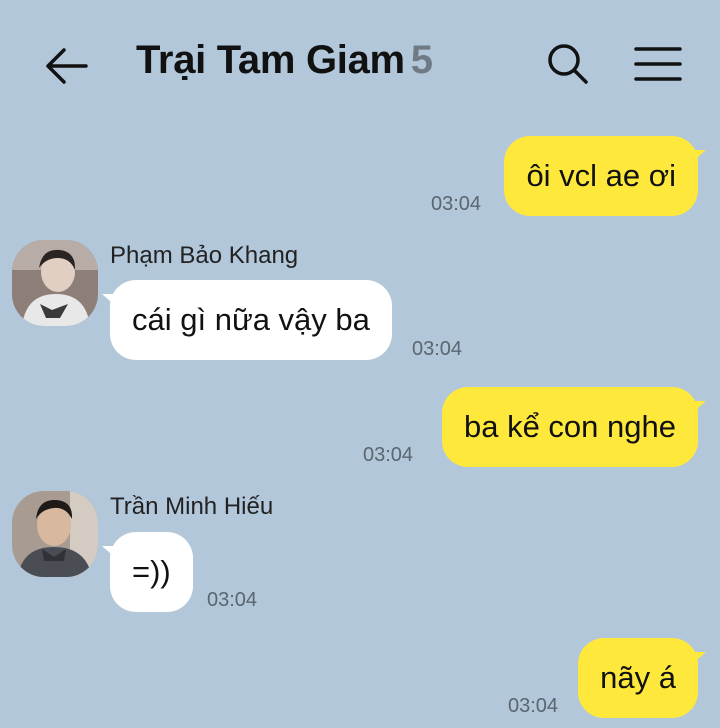 The height and width of the screenshot is (728, 720). I want to click on message-bubble-mine: ôi vcl ae ơi, so click(605, 176).